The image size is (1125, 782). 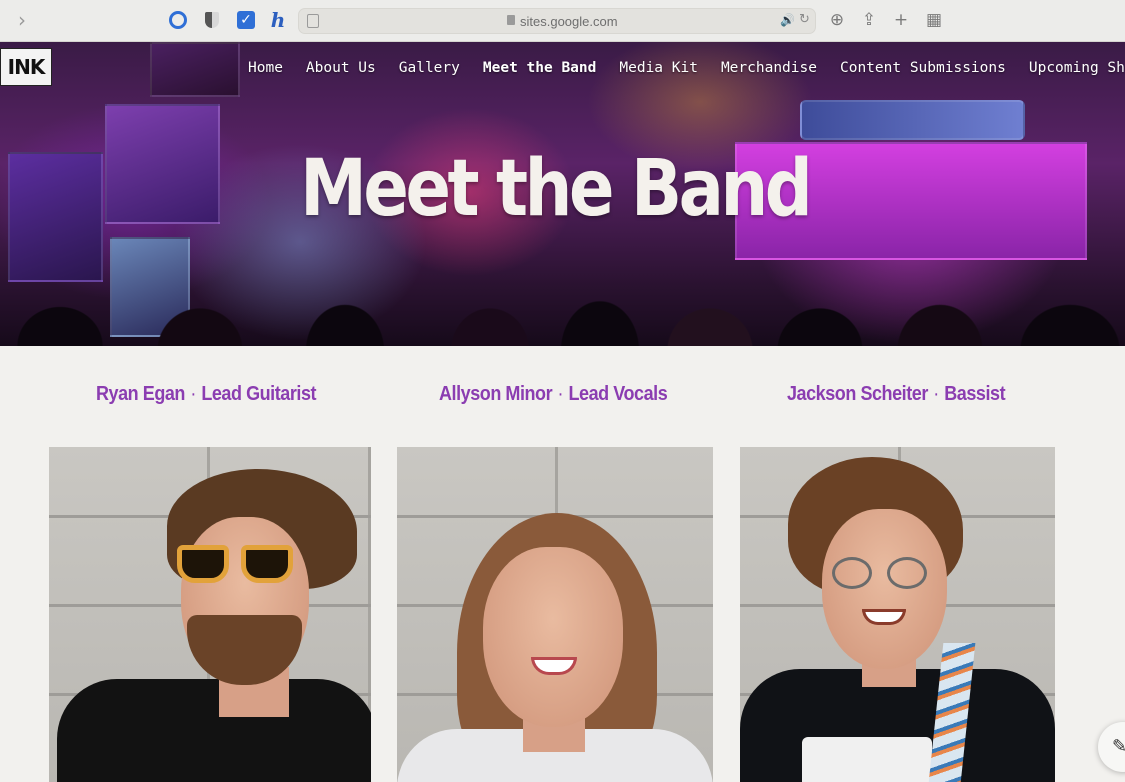 What do you see at coordinates (313, 21) in the screenshot?
I see `page-icon` at bounding box center [313, 21].